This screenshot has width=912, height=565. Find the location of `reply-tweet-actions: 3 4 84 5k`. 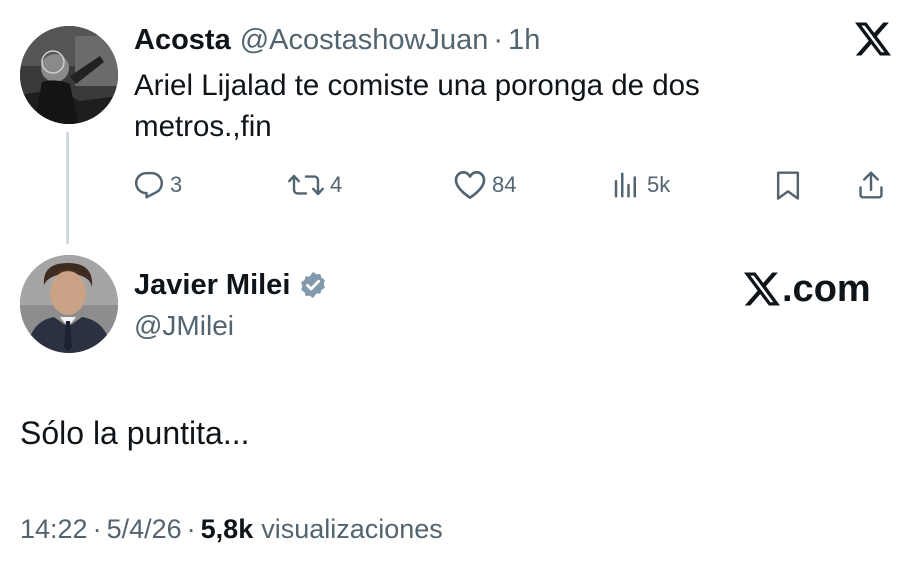

reply-tweet-actions: 3 4 84 5k is located at coordinates (514, 185).